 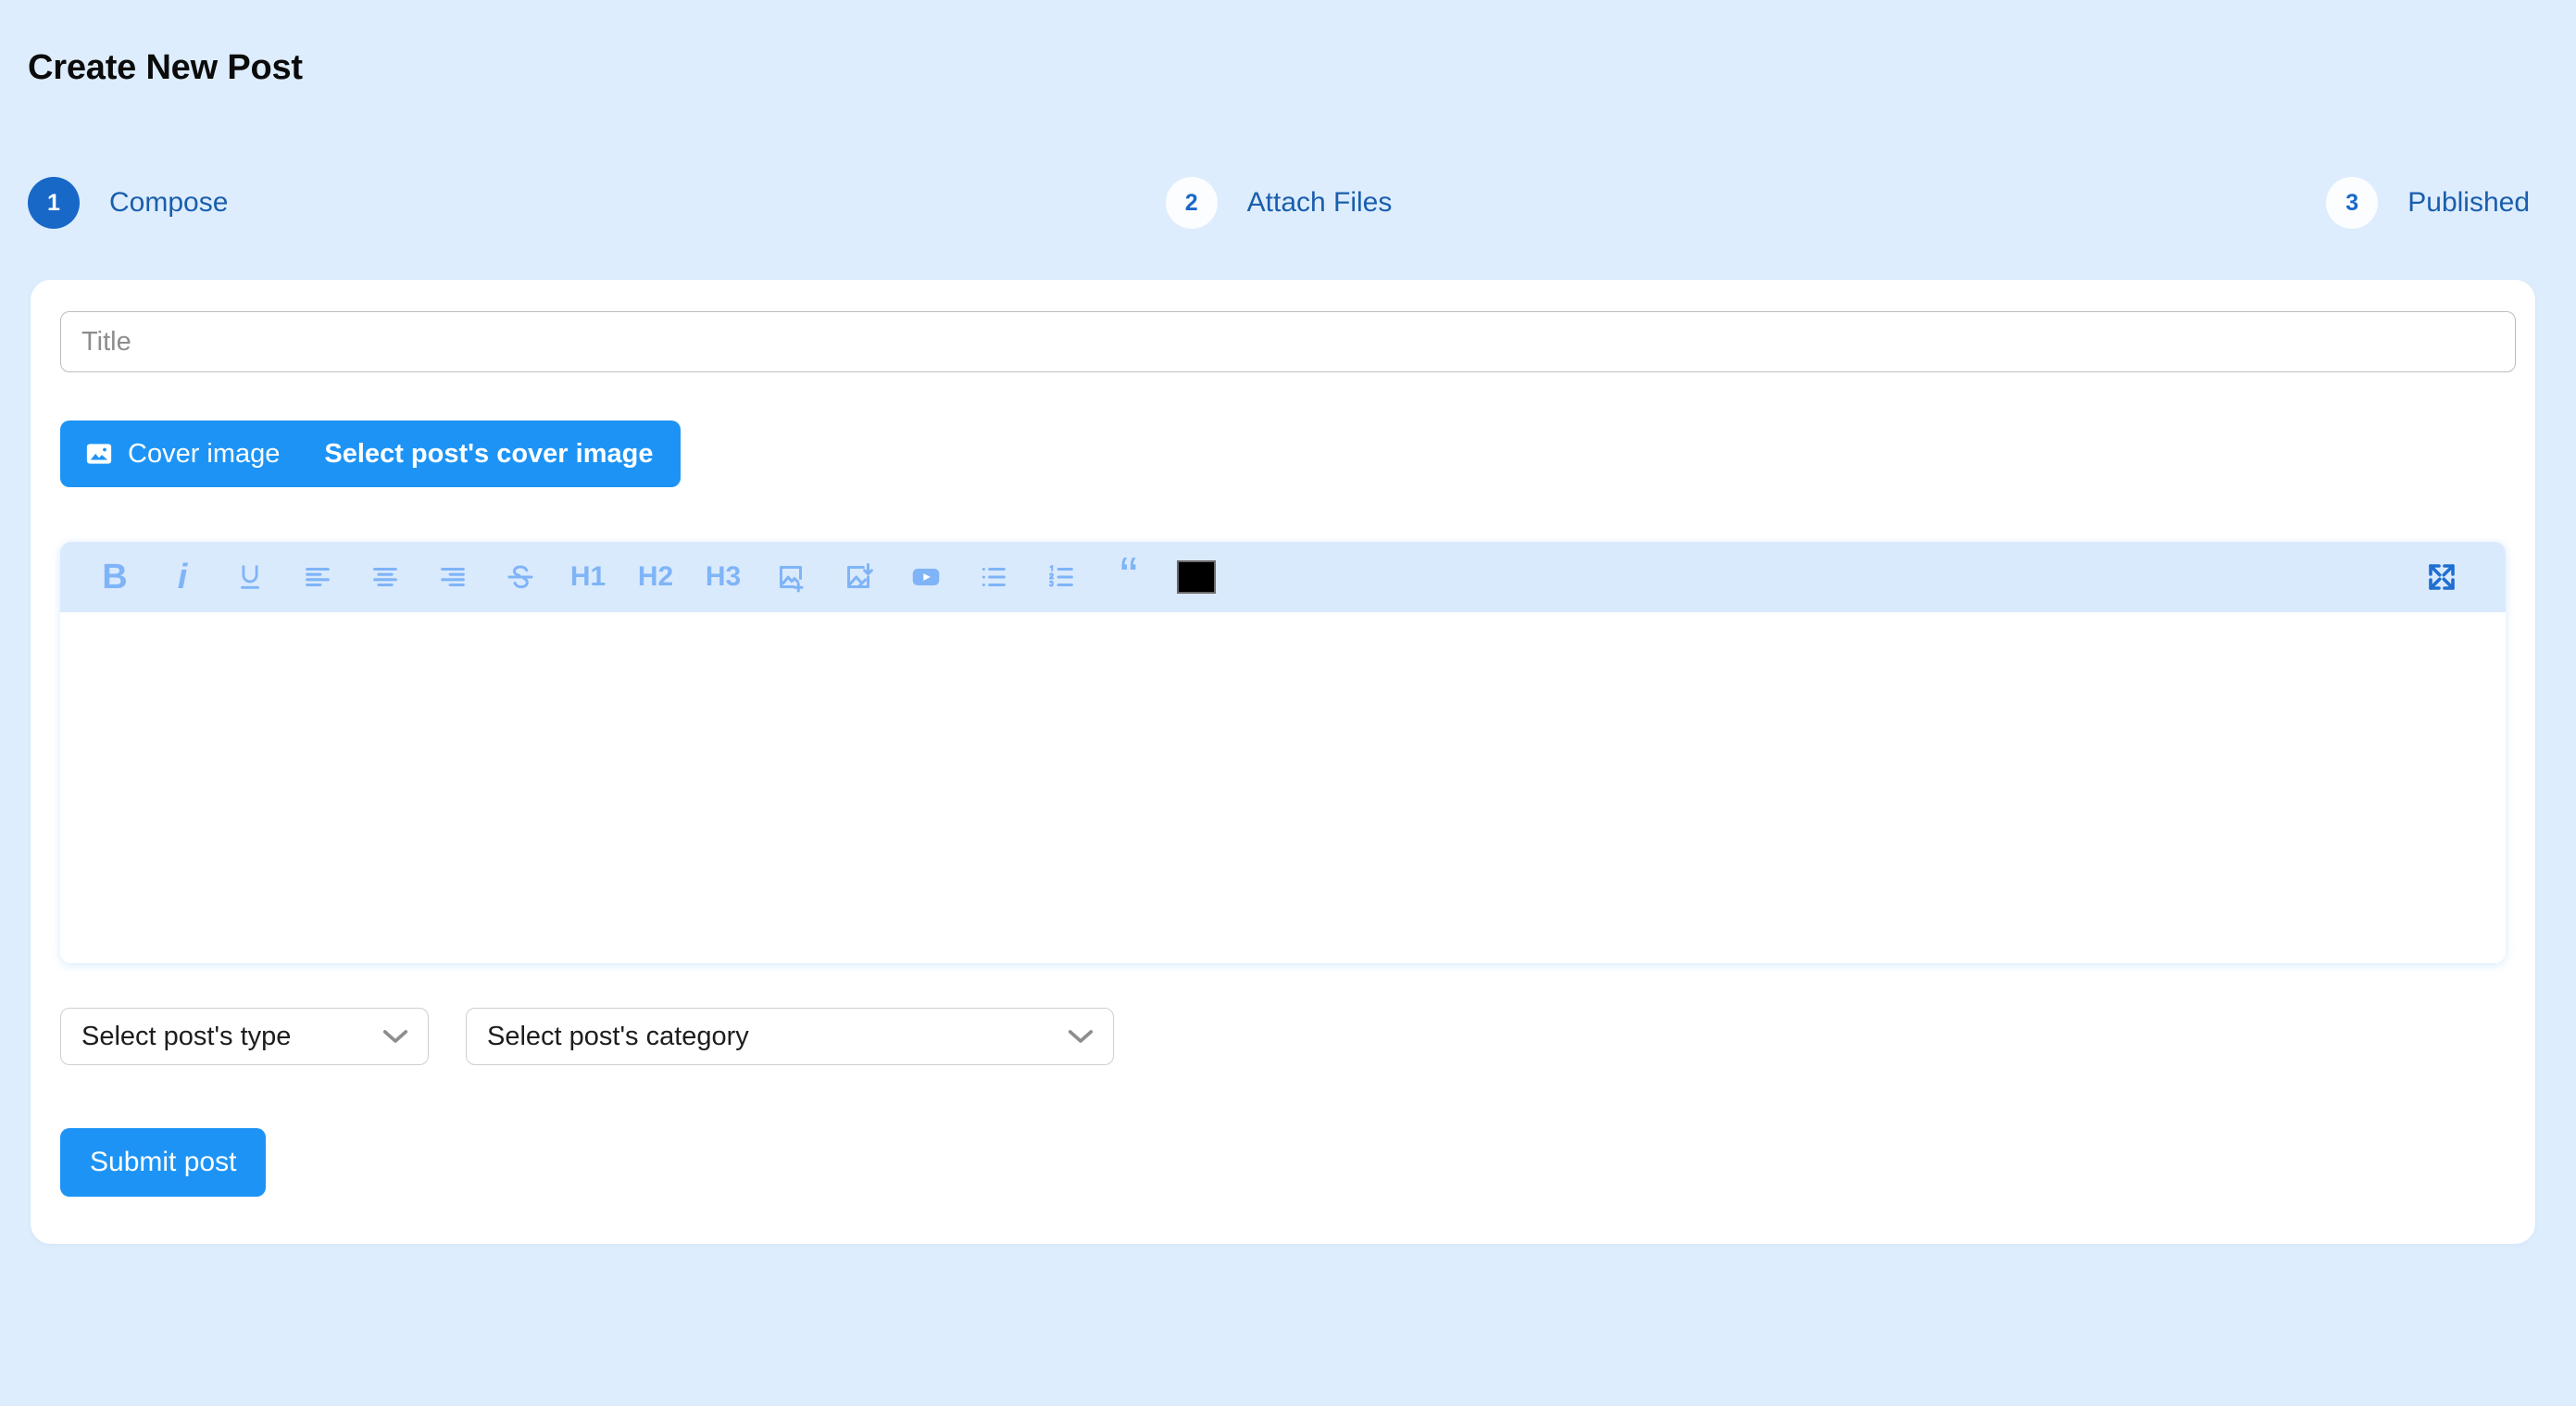 What do you see at coordinates (1283, 577) in the screenshot?
I see `editor-toolbar: B i H1 H2 H3 “` at bounding box center [1283, 577].